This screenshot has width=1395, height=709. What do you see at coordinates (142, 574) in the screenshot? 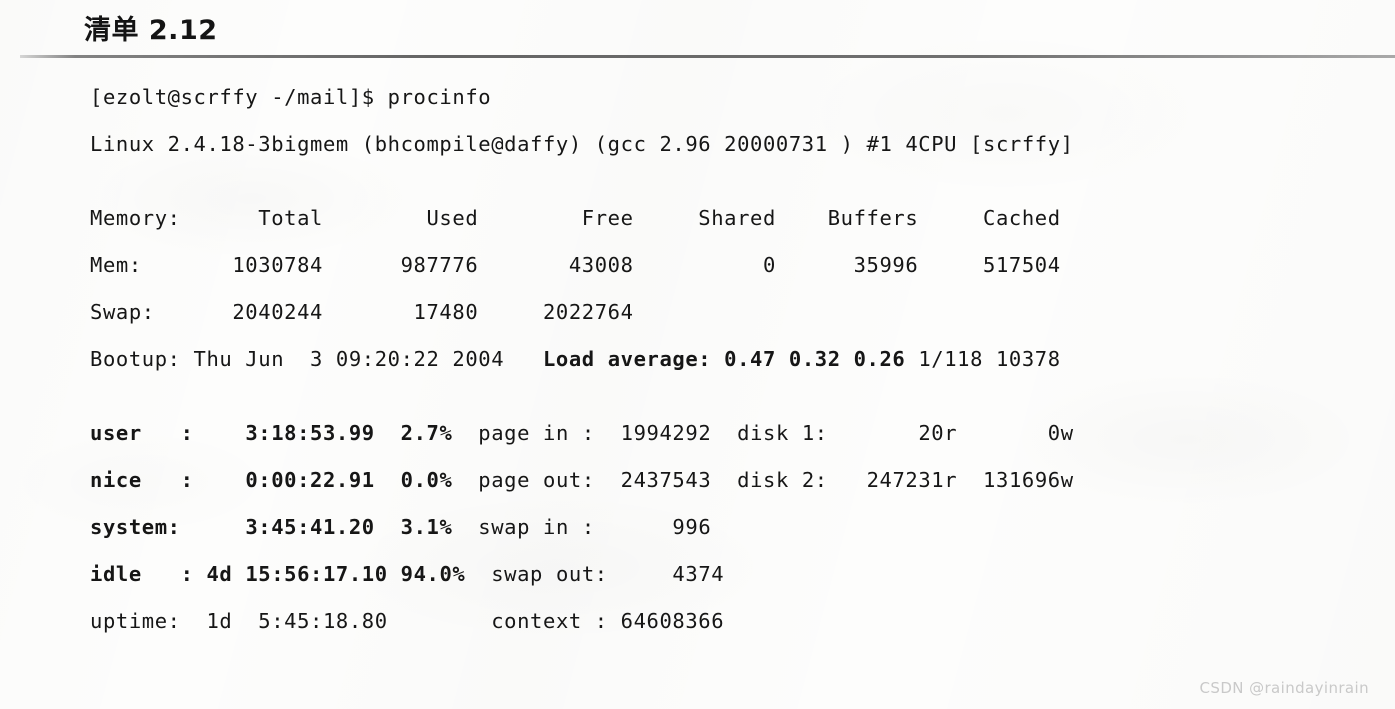
I see `cpu-row-idle-name: idle :` at bounding box center [142, 574].